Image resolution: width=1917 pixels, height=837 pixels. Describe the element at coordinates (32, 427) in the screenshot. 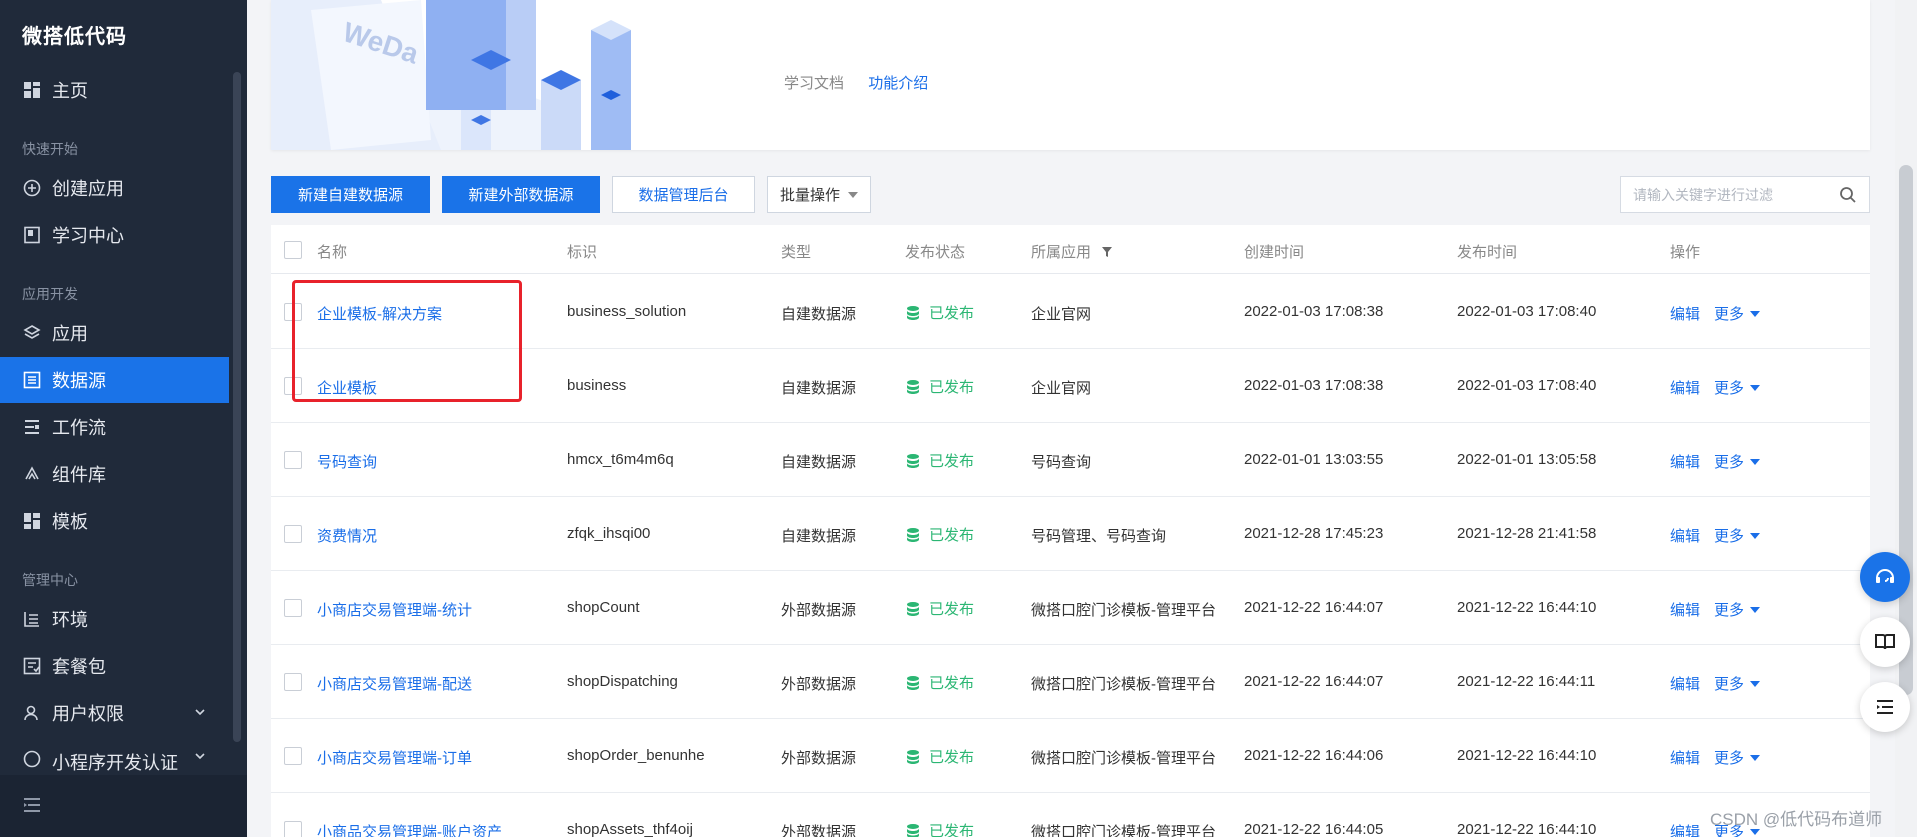

I see `workflow-icon` at that location.